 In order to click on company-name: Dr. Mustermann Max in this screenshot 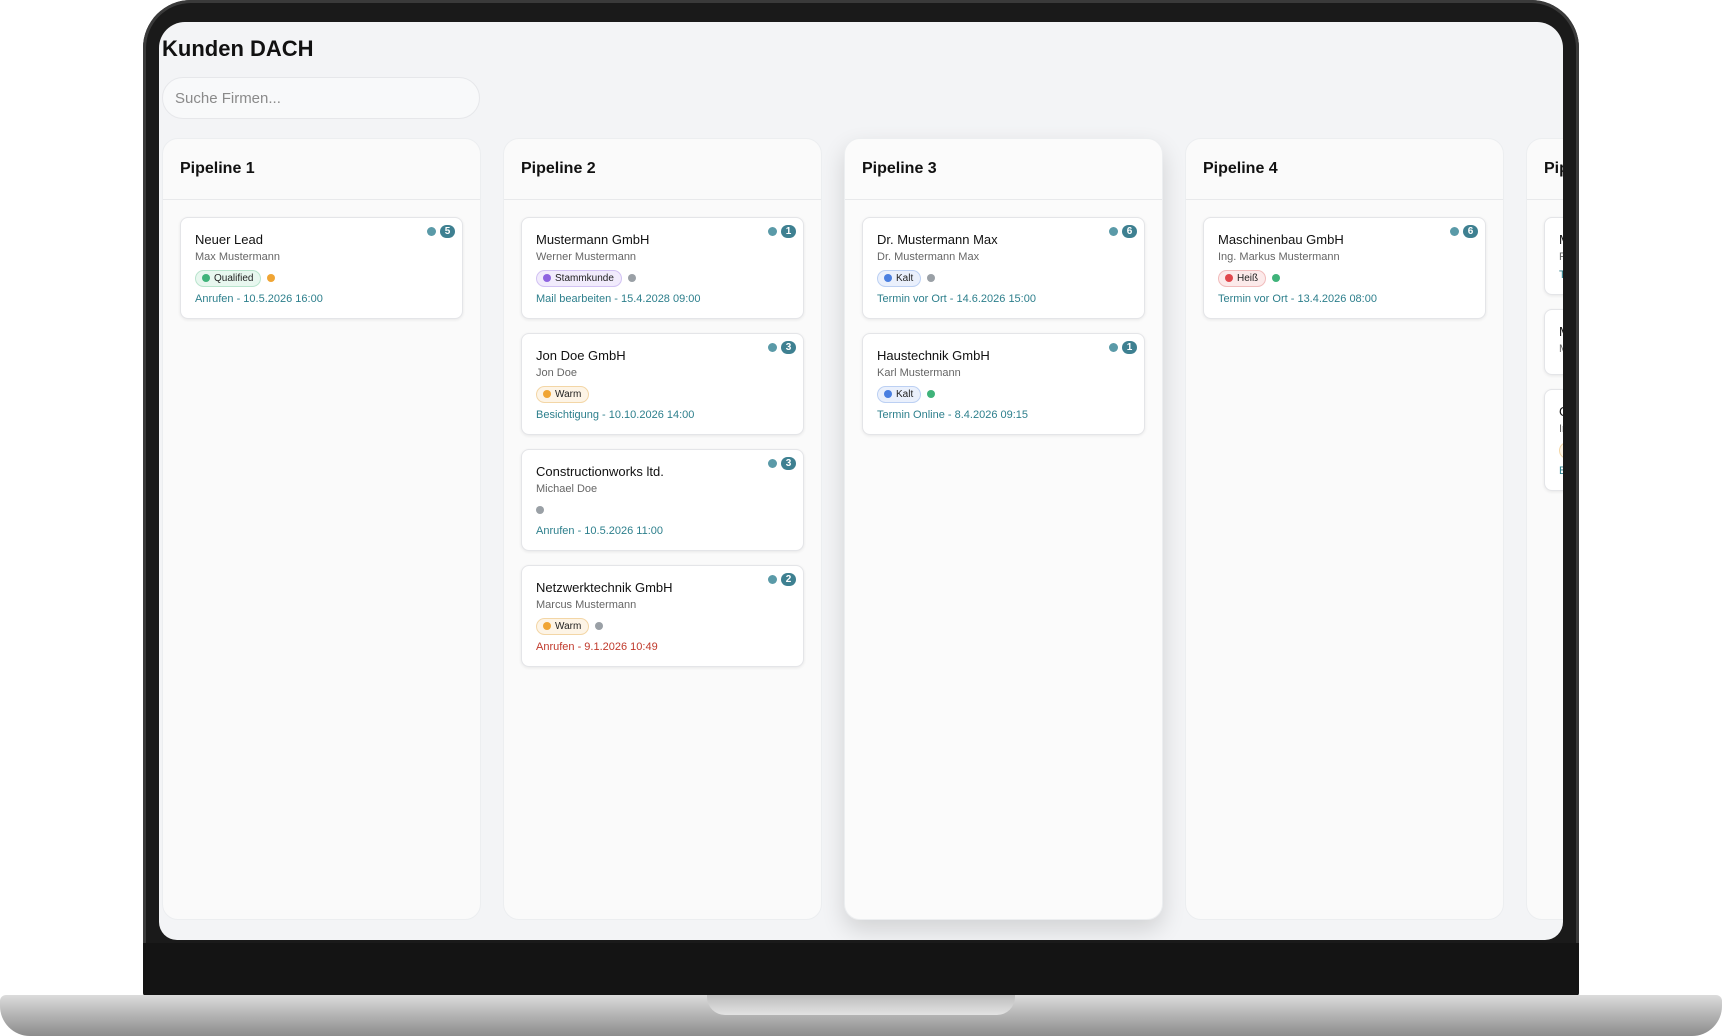, I will do `click(937, 239)`.